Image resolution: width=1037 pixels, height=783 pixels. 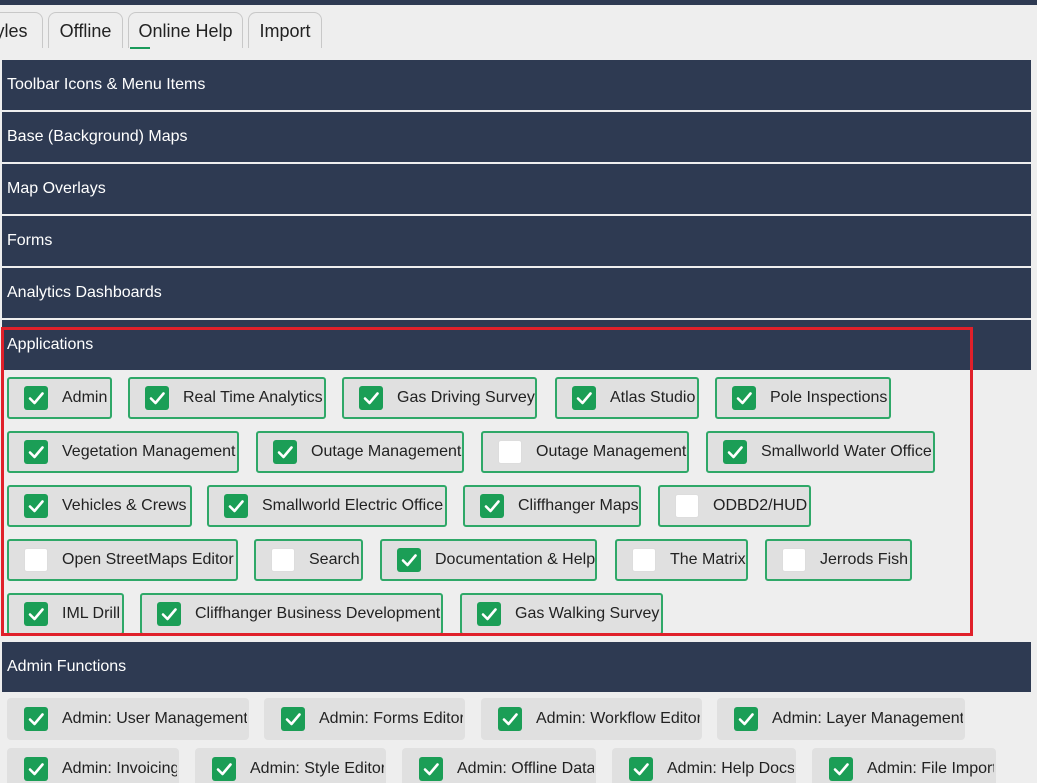 I want to click on application-label: Open StreetMaps Editor, so click(x=148, y=559).